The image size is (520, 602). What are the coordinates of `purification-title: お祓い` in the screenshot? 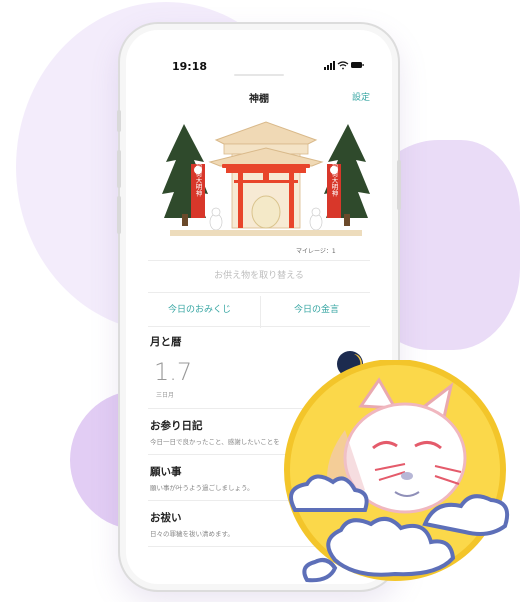 It's located at (166, 518).